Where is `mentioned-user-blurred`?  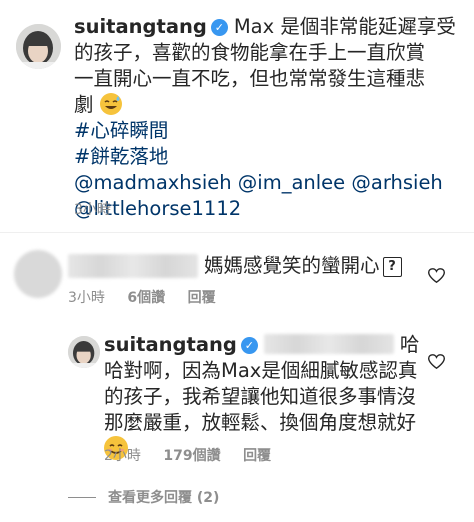
mentioned-user-blurred is located at coordinates (328, 344).